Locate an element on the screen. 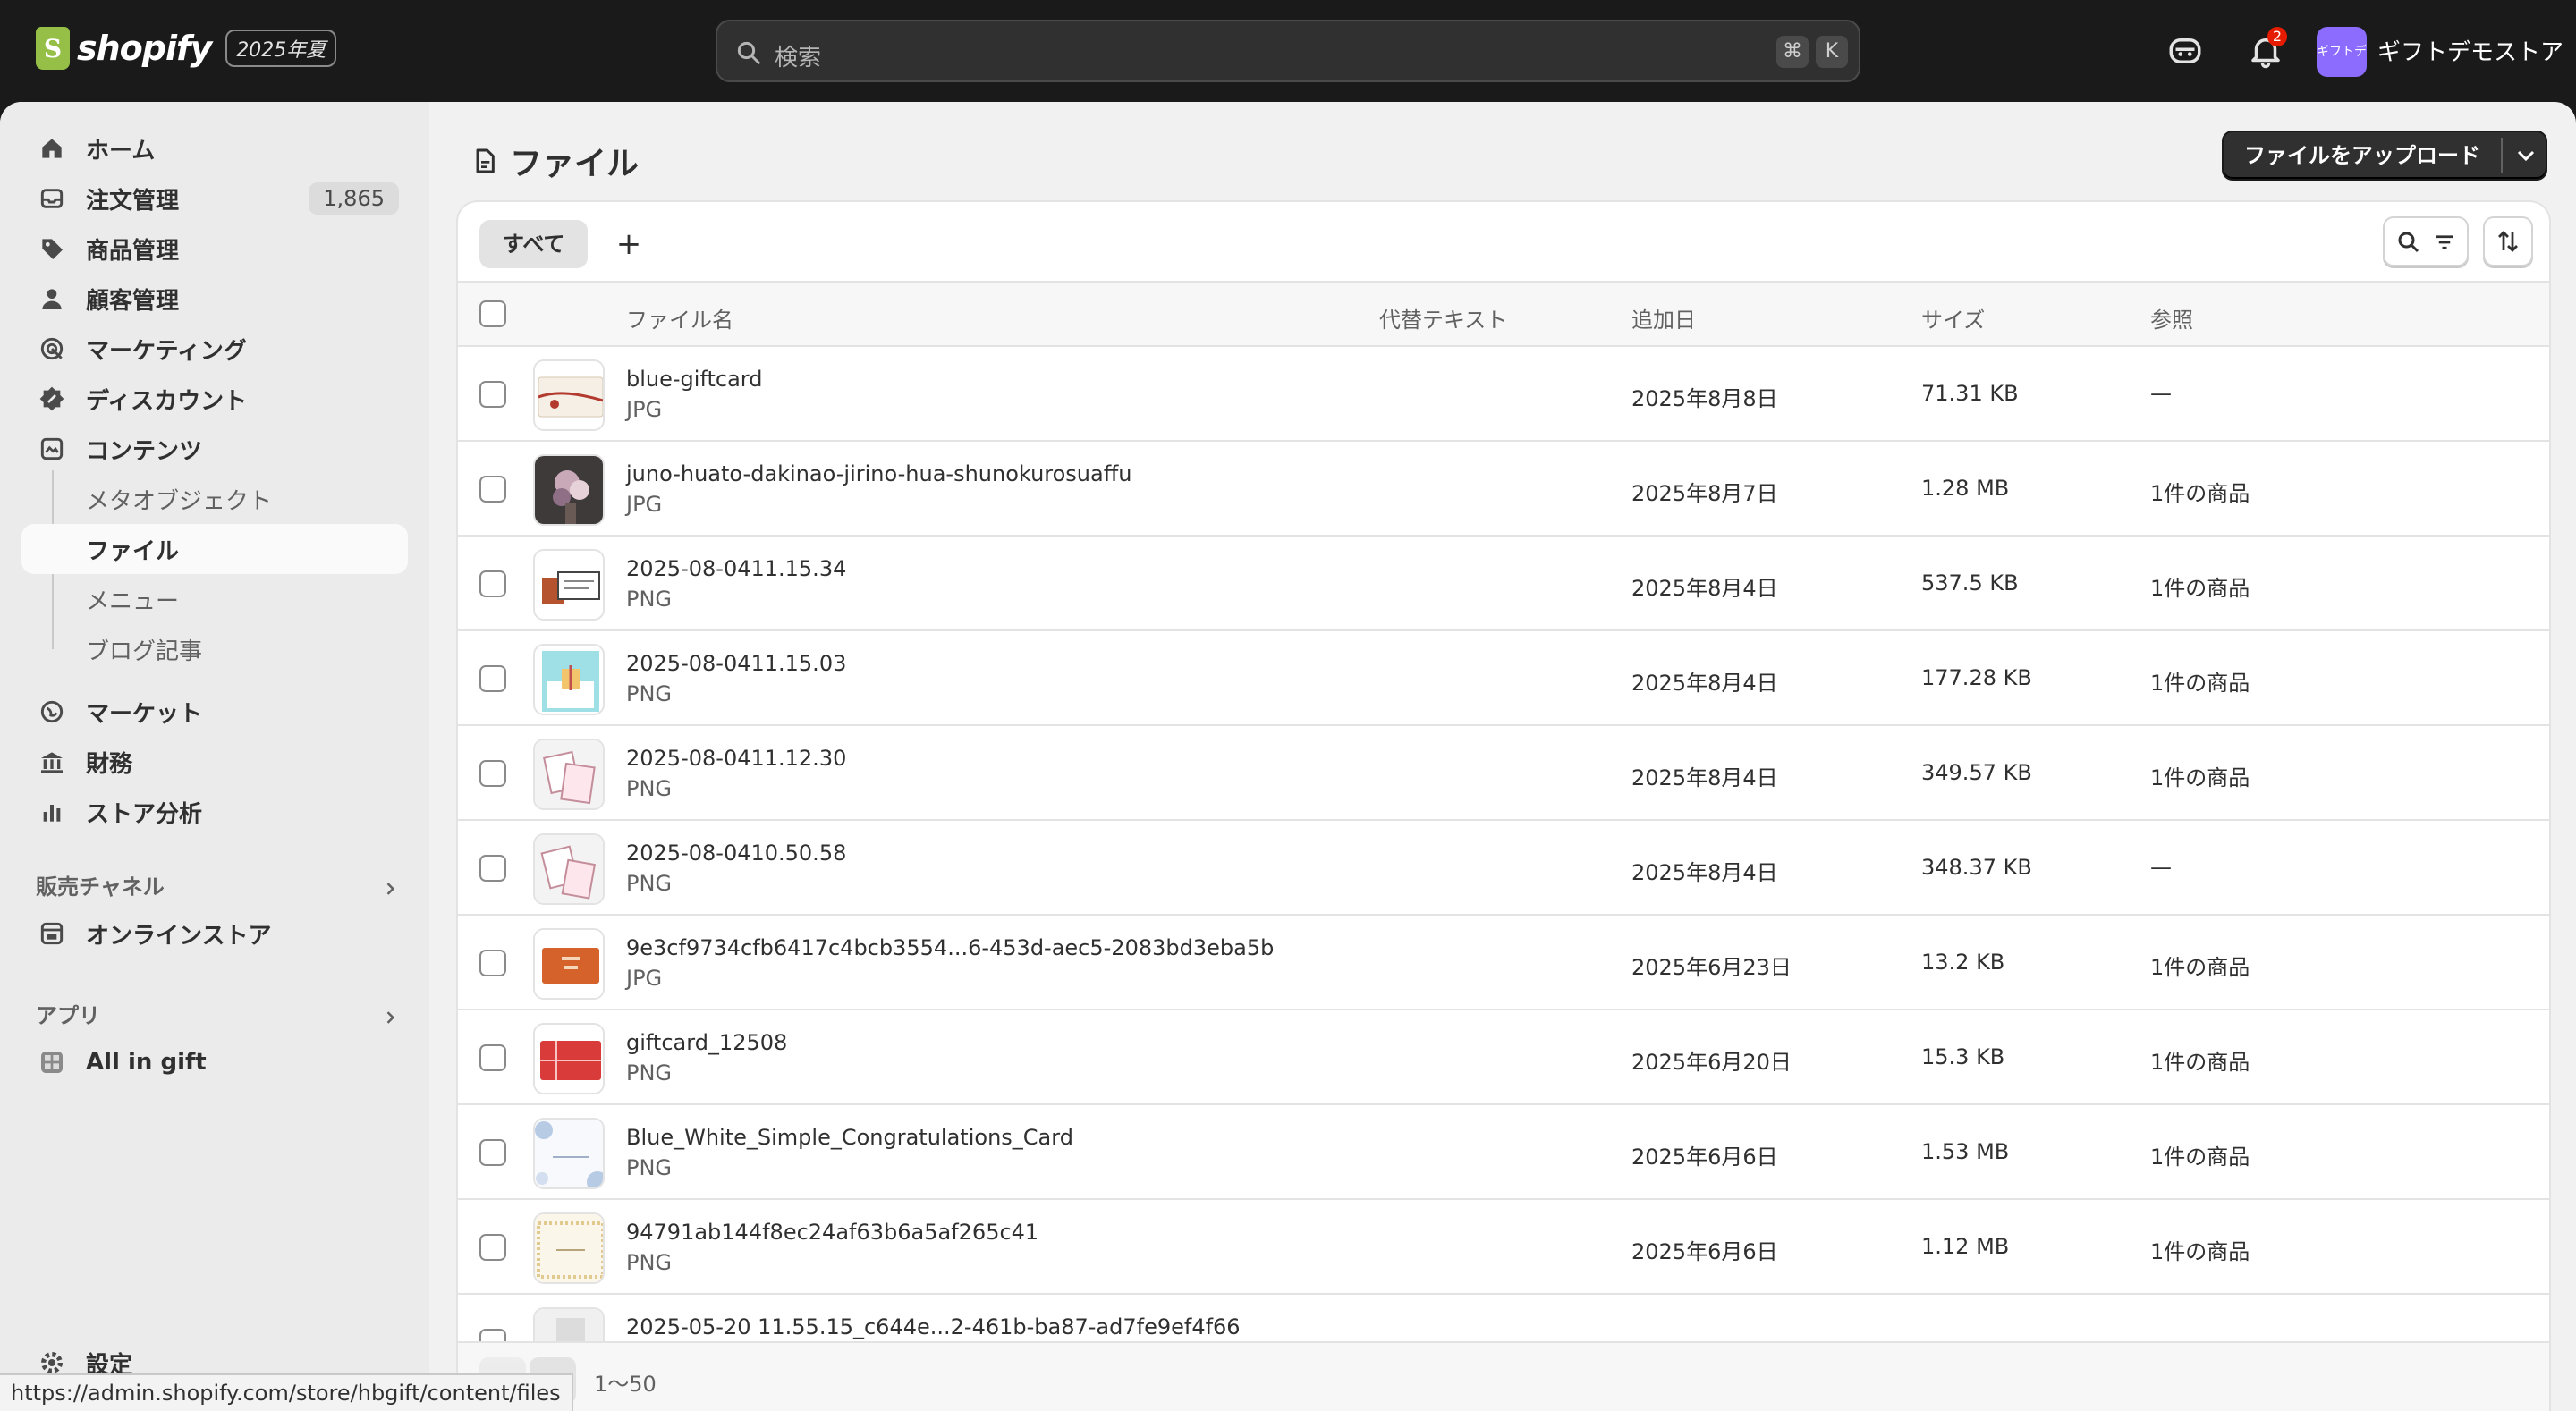 This screenshot has height=1411, width=2576. button-divider is located at coordinates (2502, 155).